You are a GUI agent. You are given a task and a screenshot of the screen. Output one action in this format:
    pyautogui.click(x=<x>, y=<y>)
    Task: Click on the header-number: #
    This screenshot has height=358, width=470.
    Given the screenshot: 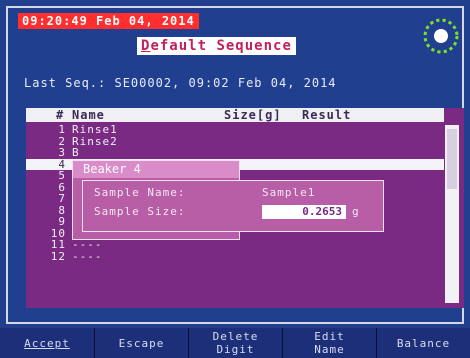 What is the action you would take?
    pyautogui.click(x=60, y=115)
    